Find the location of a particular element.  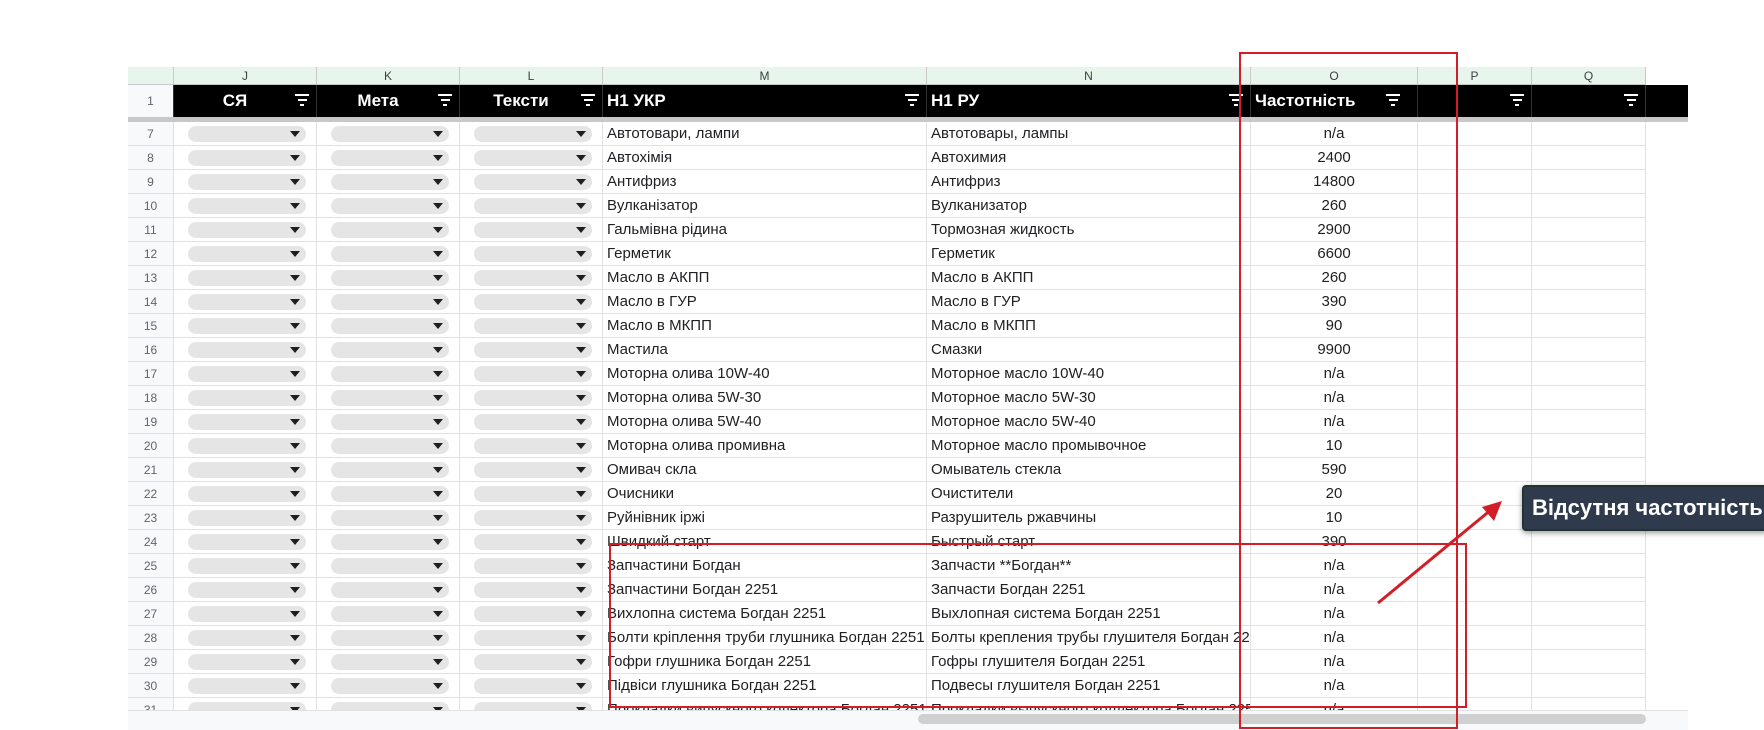

cell-h1-ru: Моторное масло промывочное is located at coordinates (1089, 446).